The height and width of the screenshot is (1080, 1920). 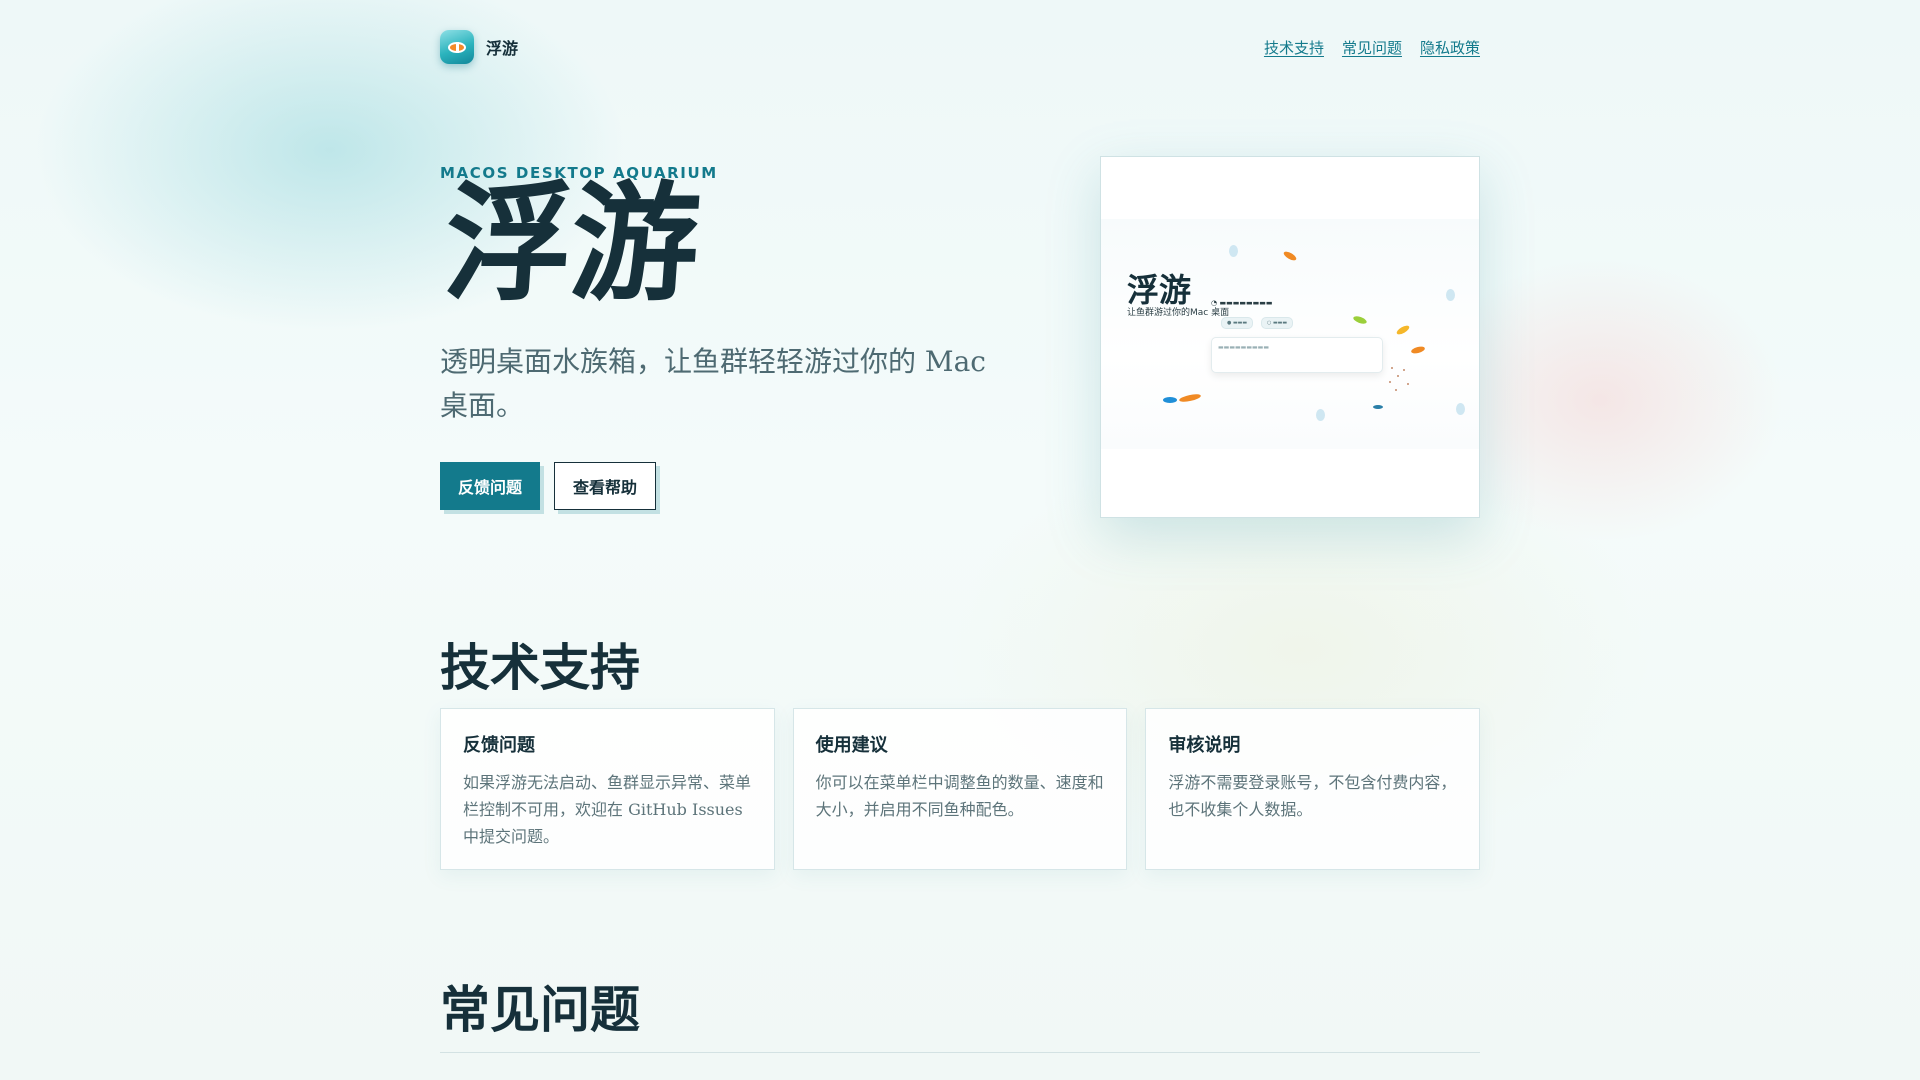 I want to click on faq-divider, so click(x=960, y=1052).